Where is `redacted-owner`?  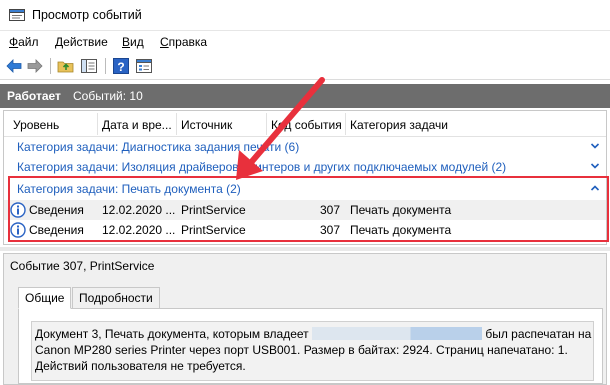 redacted-owner is located at coordinates (397, 333).